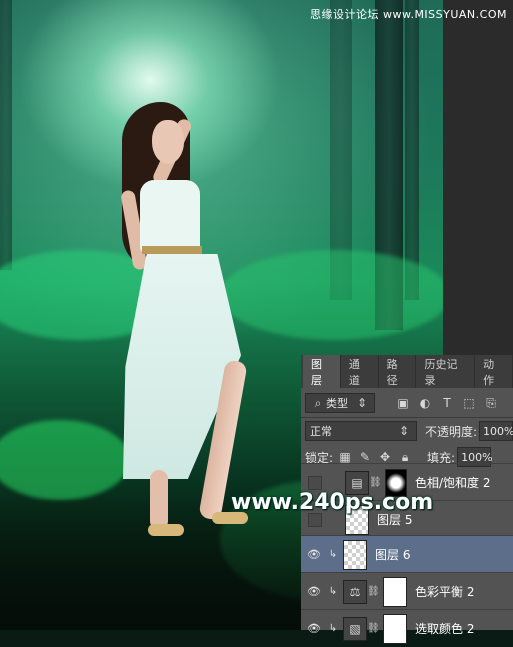  Describe the element at coordinates (332, 502) in the screenshot. I see `watermark-site: www.240ps.com` at that location.